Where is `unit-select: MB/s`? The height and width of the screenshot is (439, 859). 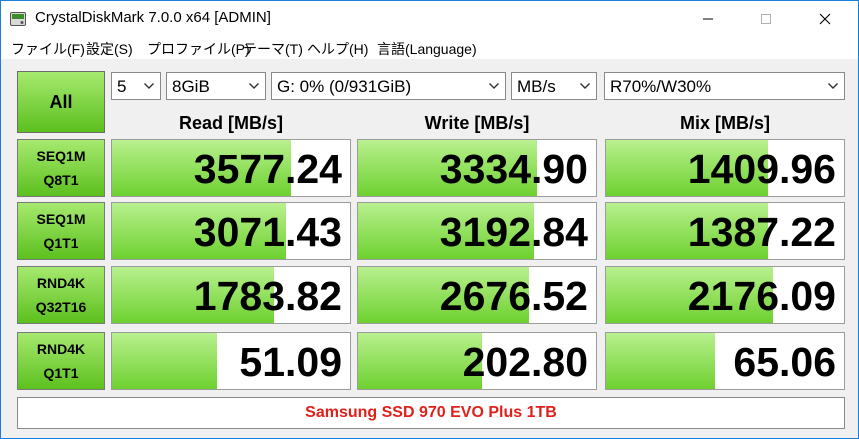
unit-select: MB/s is located at coordinates (554, 86).